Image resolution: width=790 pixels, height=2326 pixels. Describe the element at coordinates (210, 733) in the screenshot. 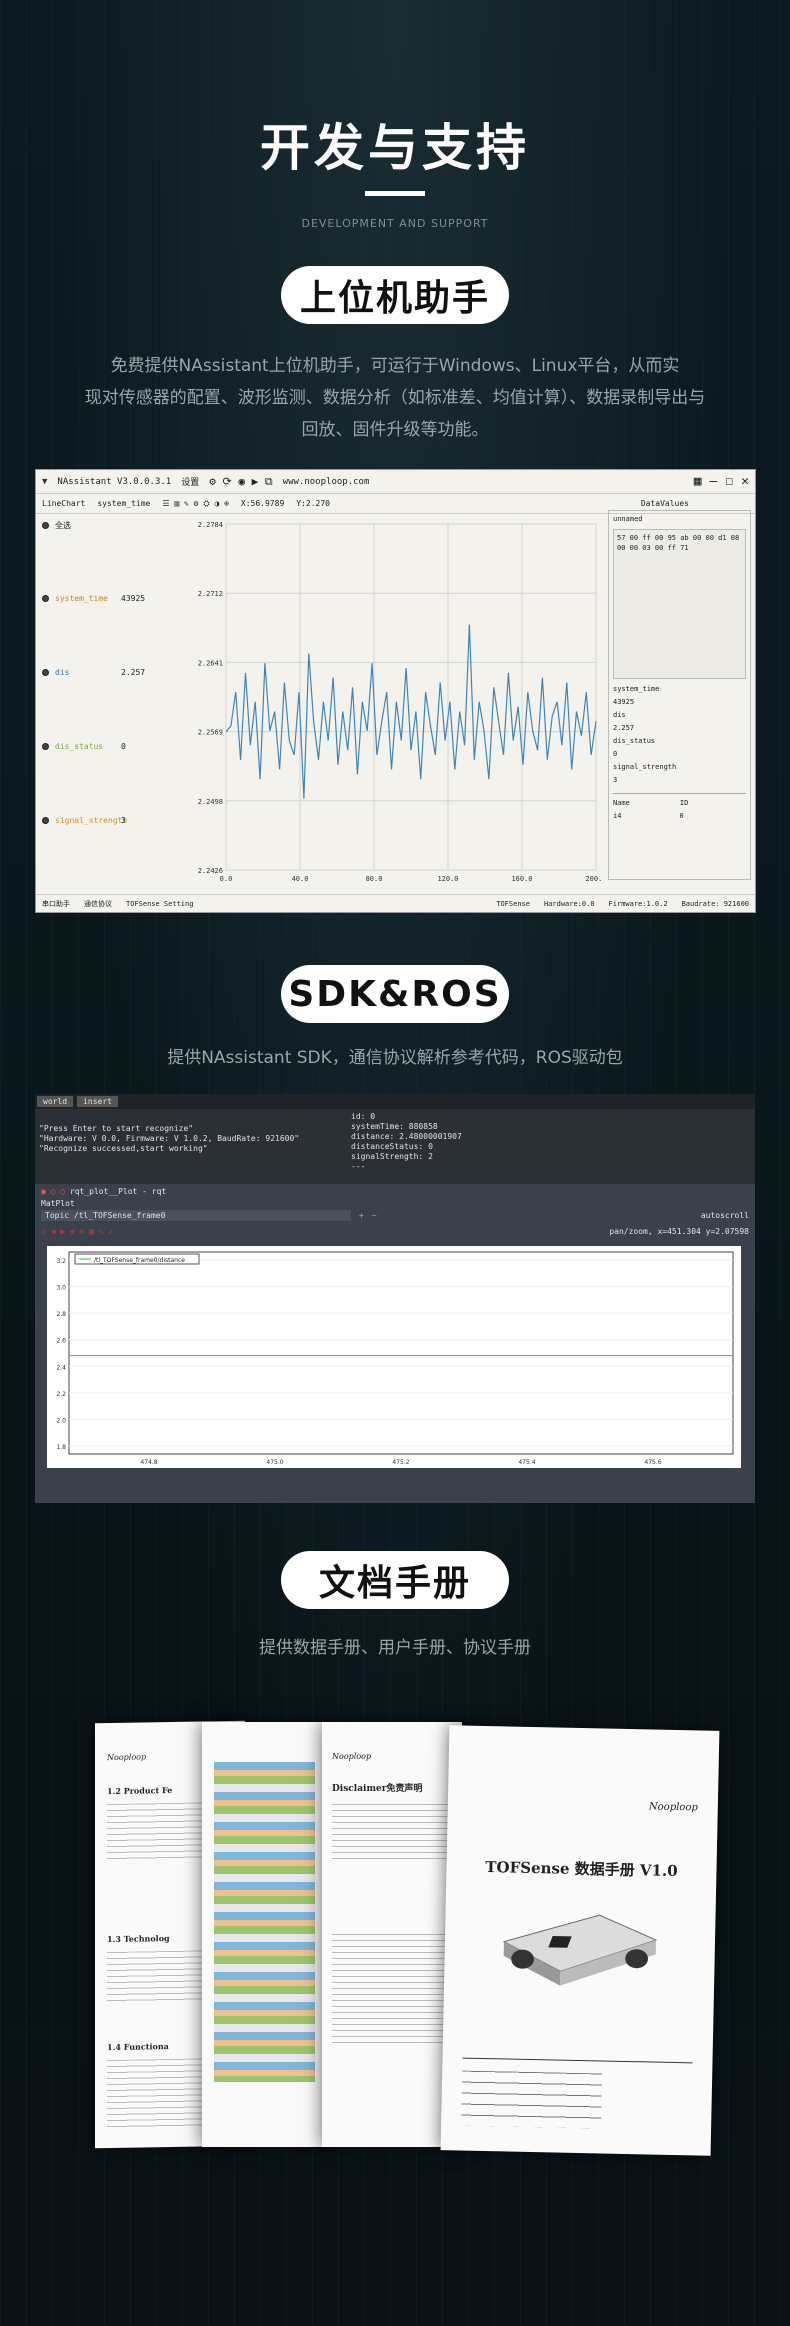

I see `y-tick-label: 2.2569` at that location.